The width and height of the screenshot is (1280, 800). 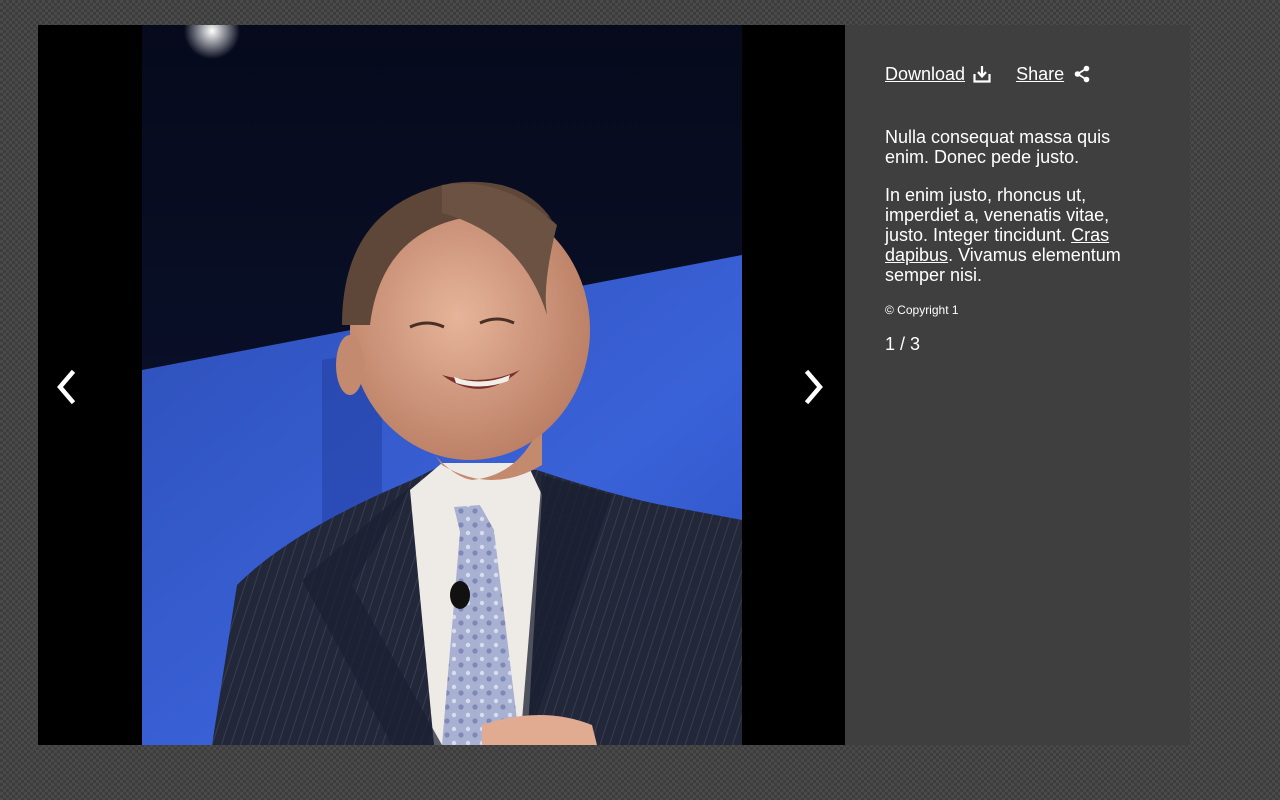 What do you see at coordinates (903, 344) in the screenshot?
I see `image-counter: 1 / 3` at bounding box center [903, 344].